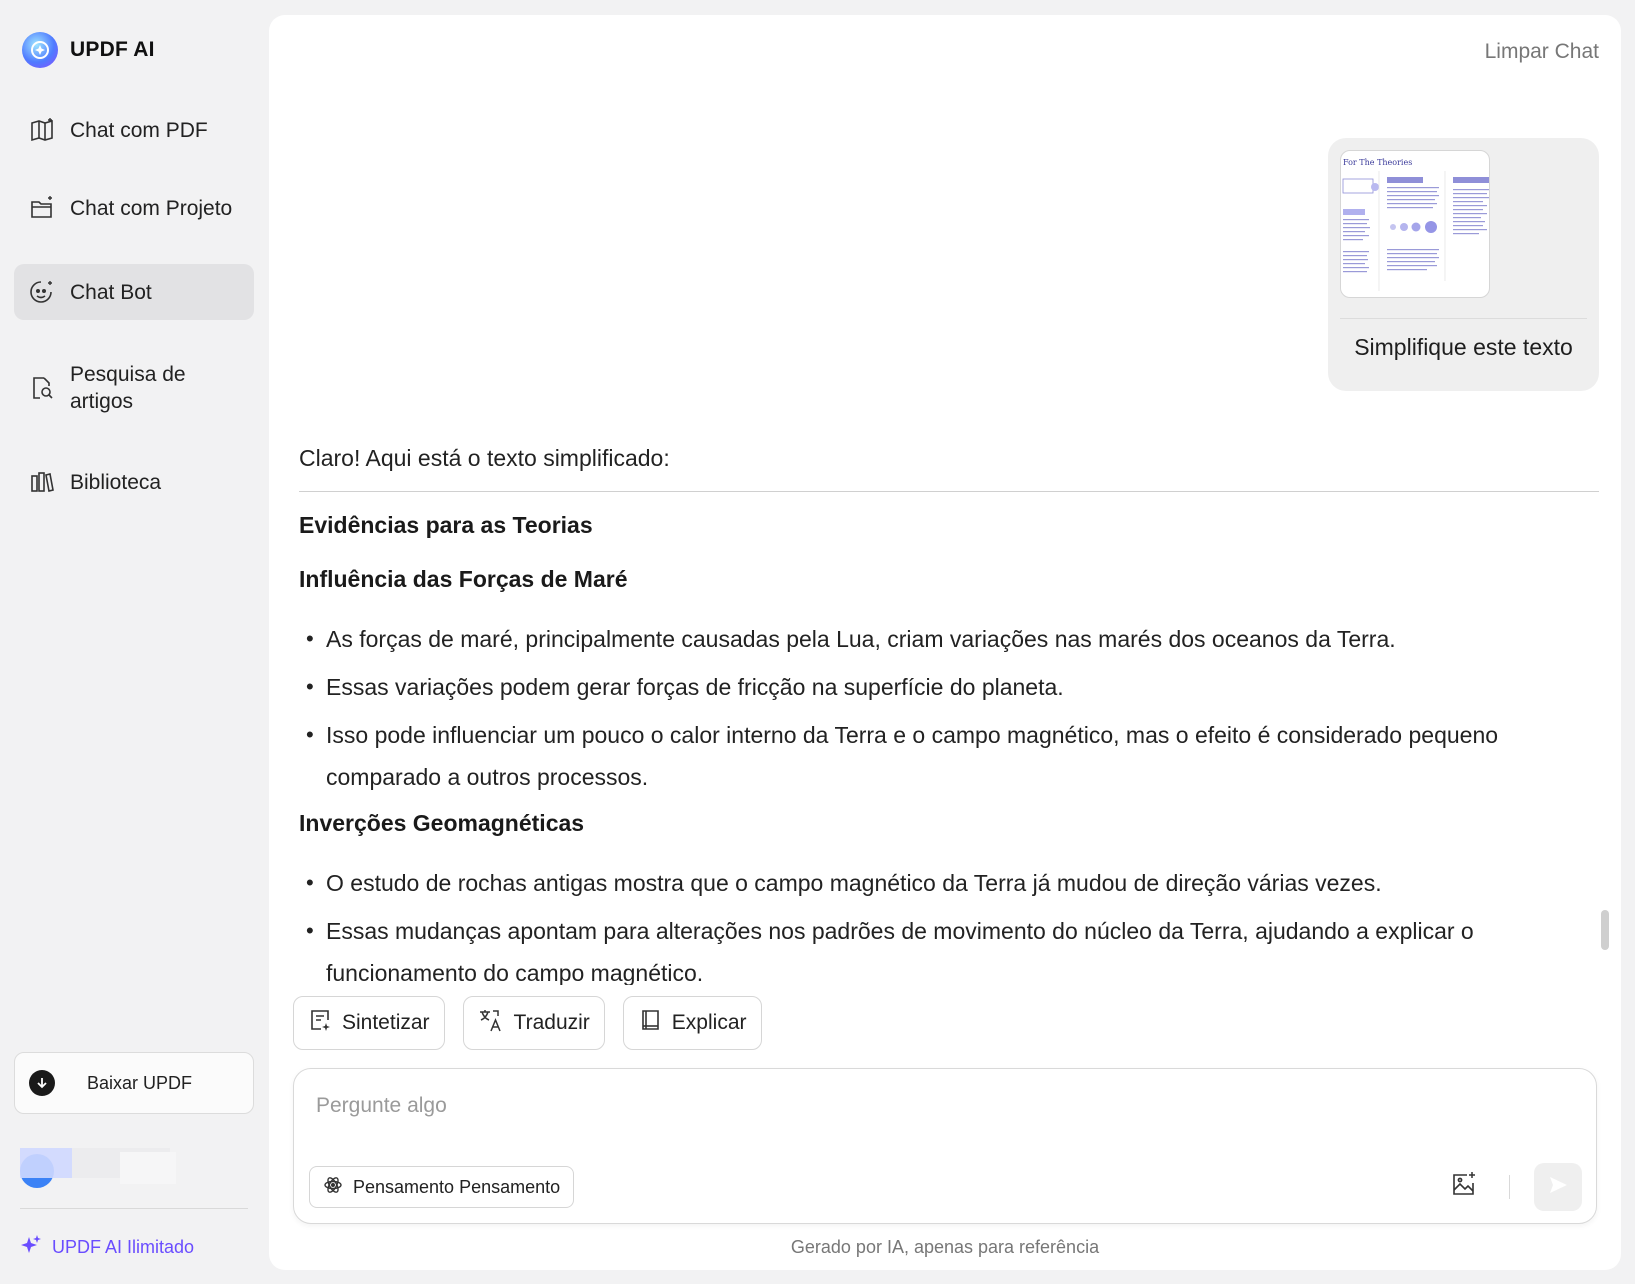 This screenshot has height=1284, width=1635. I want to click on sidebar-item-chat-project: Chat com Projeto, so click(134, 208).